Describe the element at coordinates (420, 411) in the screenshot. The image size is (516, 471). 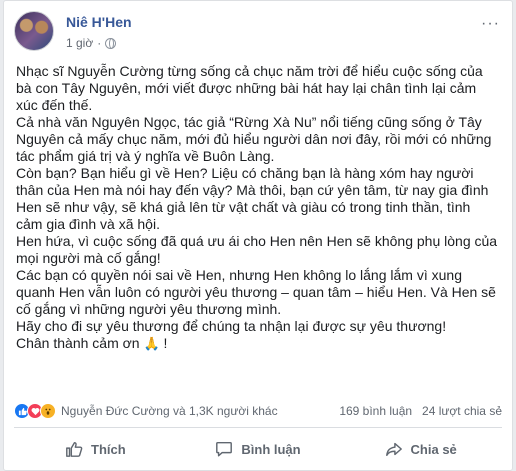
I see `engagement-counts: 169 bình luận 24 lượt chia sẻ` at that location.